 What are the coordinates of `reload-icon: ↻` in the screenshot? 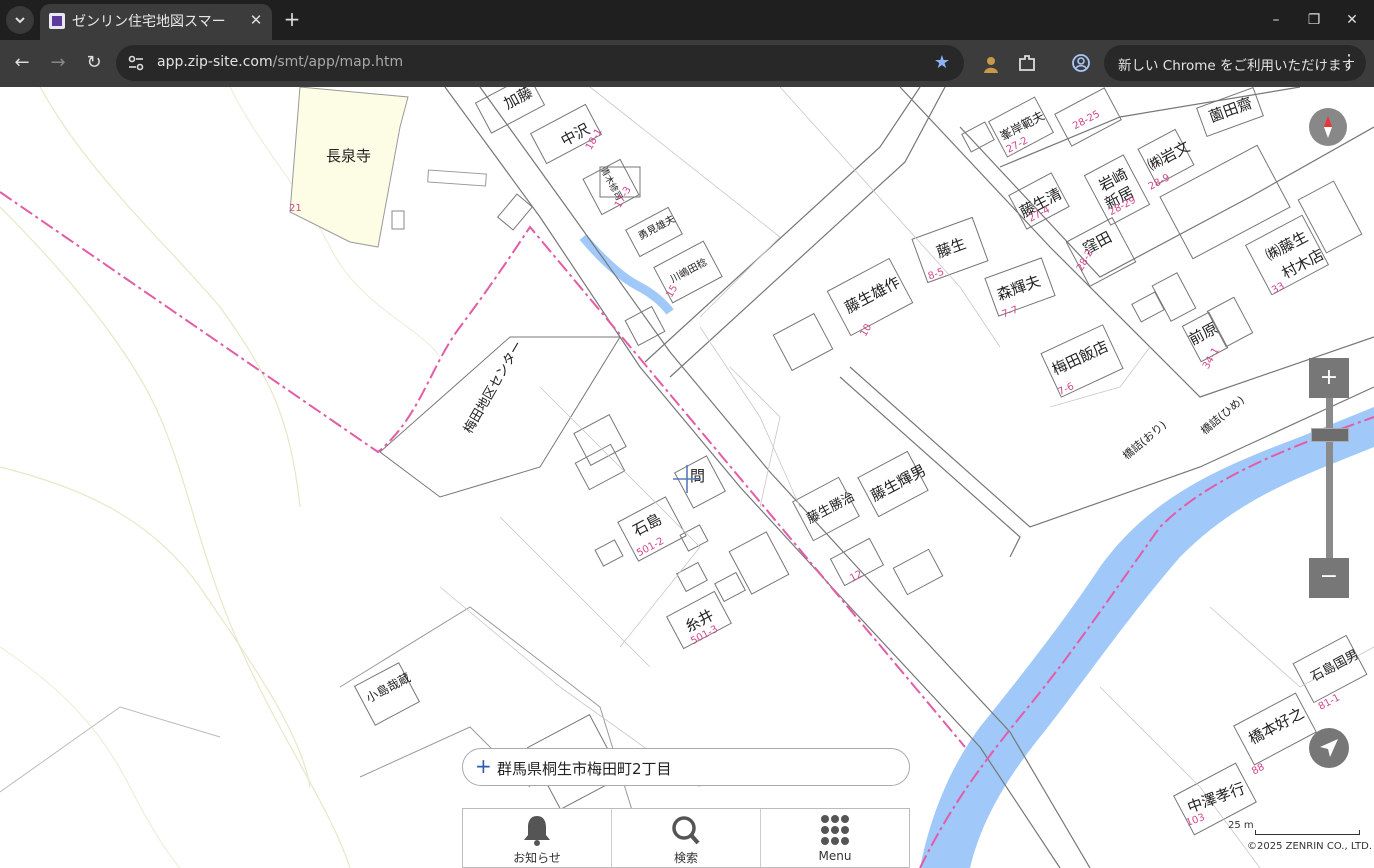 It's located at (94, 63).